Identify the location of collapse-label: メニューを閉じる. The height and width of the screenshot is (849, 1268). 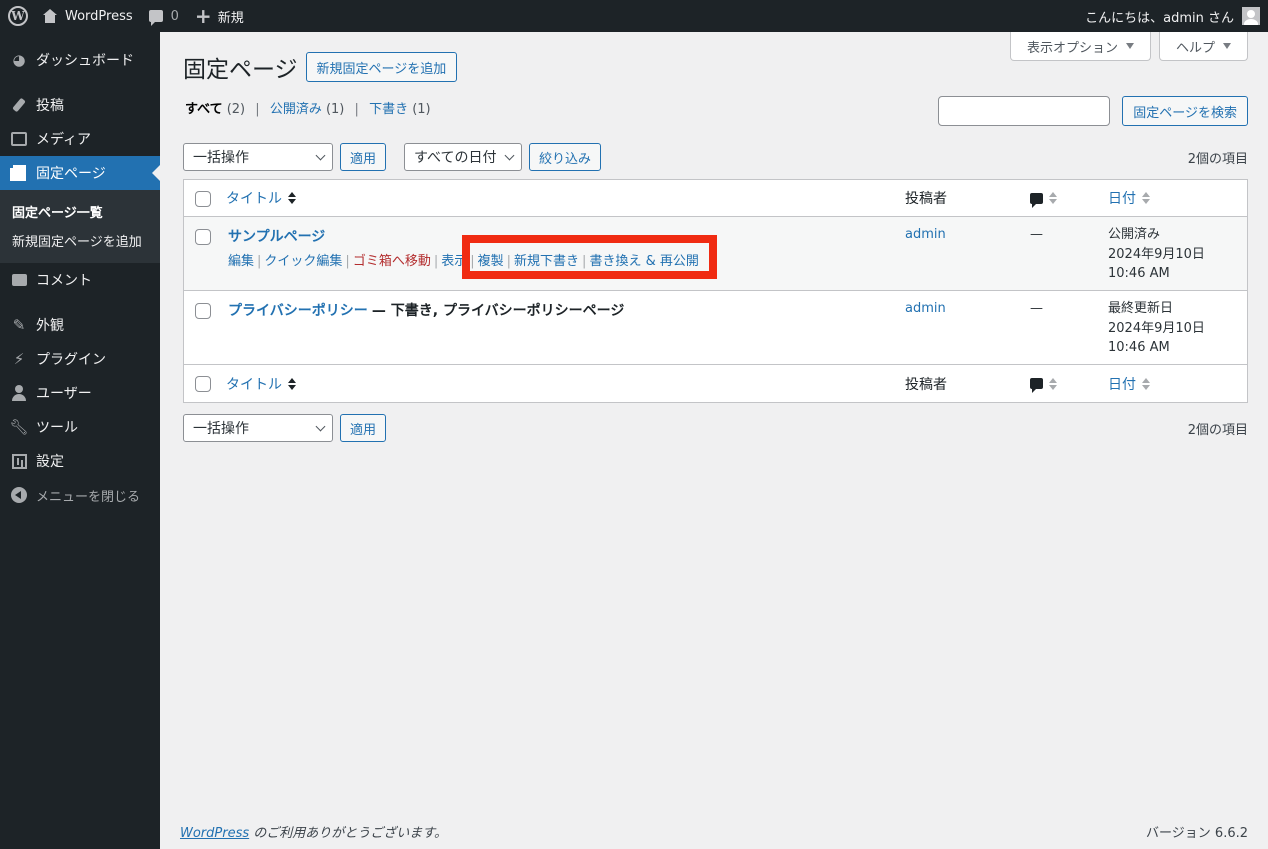
(88, 497).